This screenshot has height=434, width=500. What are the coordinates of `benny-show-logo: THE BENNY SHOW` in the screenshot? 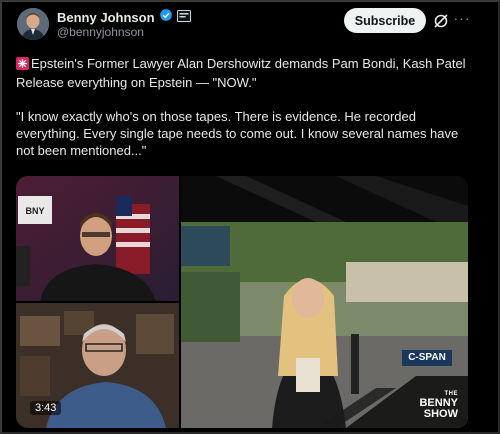 It's located at (427, 405).